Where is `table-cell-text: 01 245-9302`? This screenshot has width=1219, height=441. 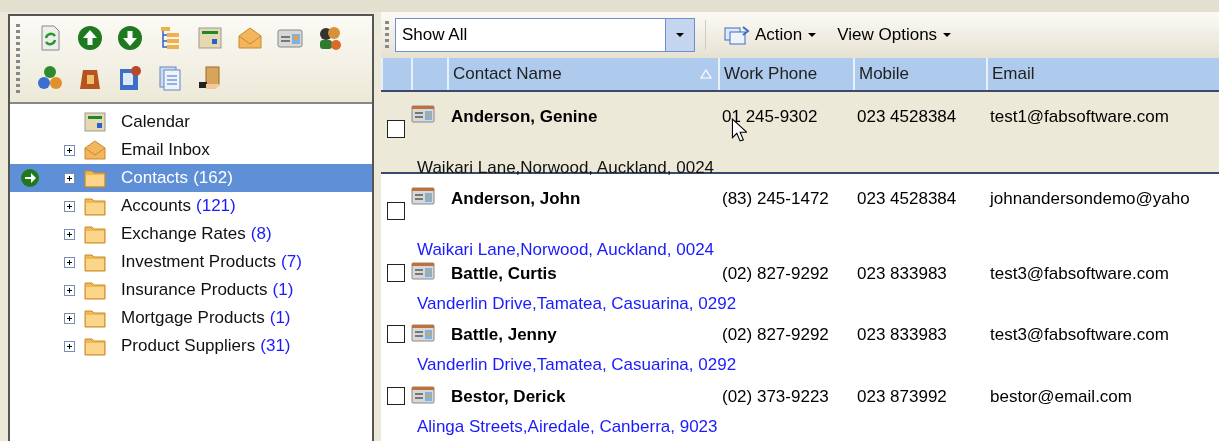
table-cell-text: 01 245-9302 is located at coordinates (770, 116).